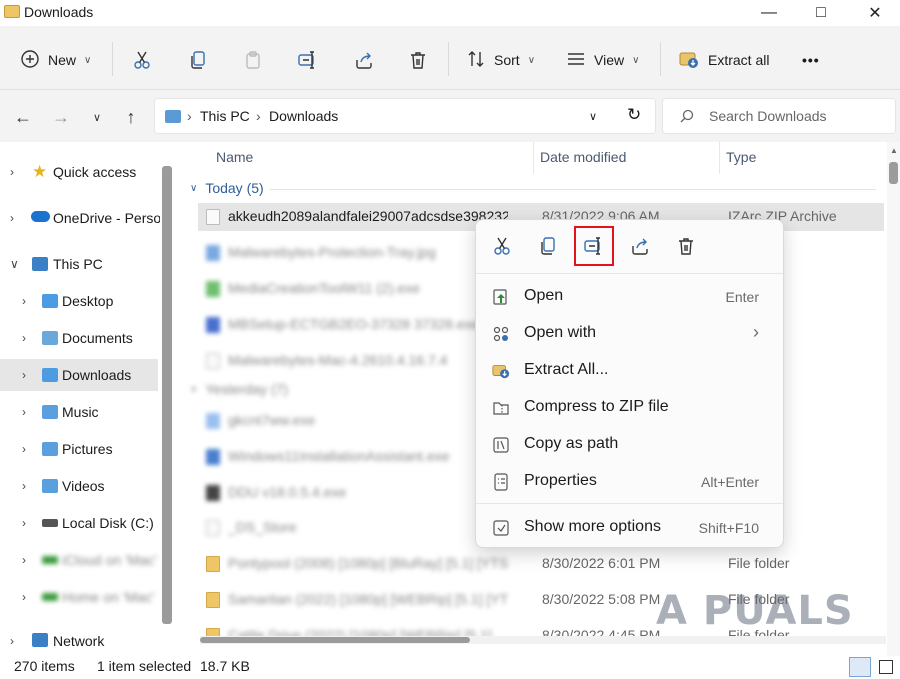 This screenshot has height=679, width=900. I want to click on zip-folder-icon, so click(501, 408).